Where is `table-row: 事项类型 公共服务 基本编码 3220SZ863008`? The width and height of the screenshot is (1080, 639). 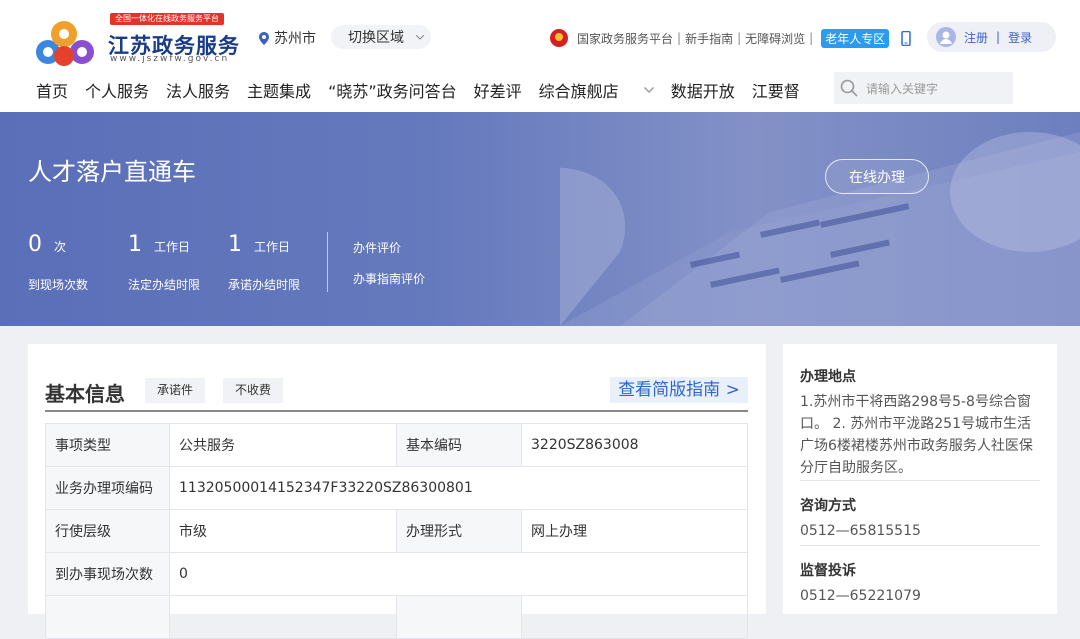
table-row: 事项类型 公共服务 基本编码 3220SZ863008 is located at coordinates (396, 445).